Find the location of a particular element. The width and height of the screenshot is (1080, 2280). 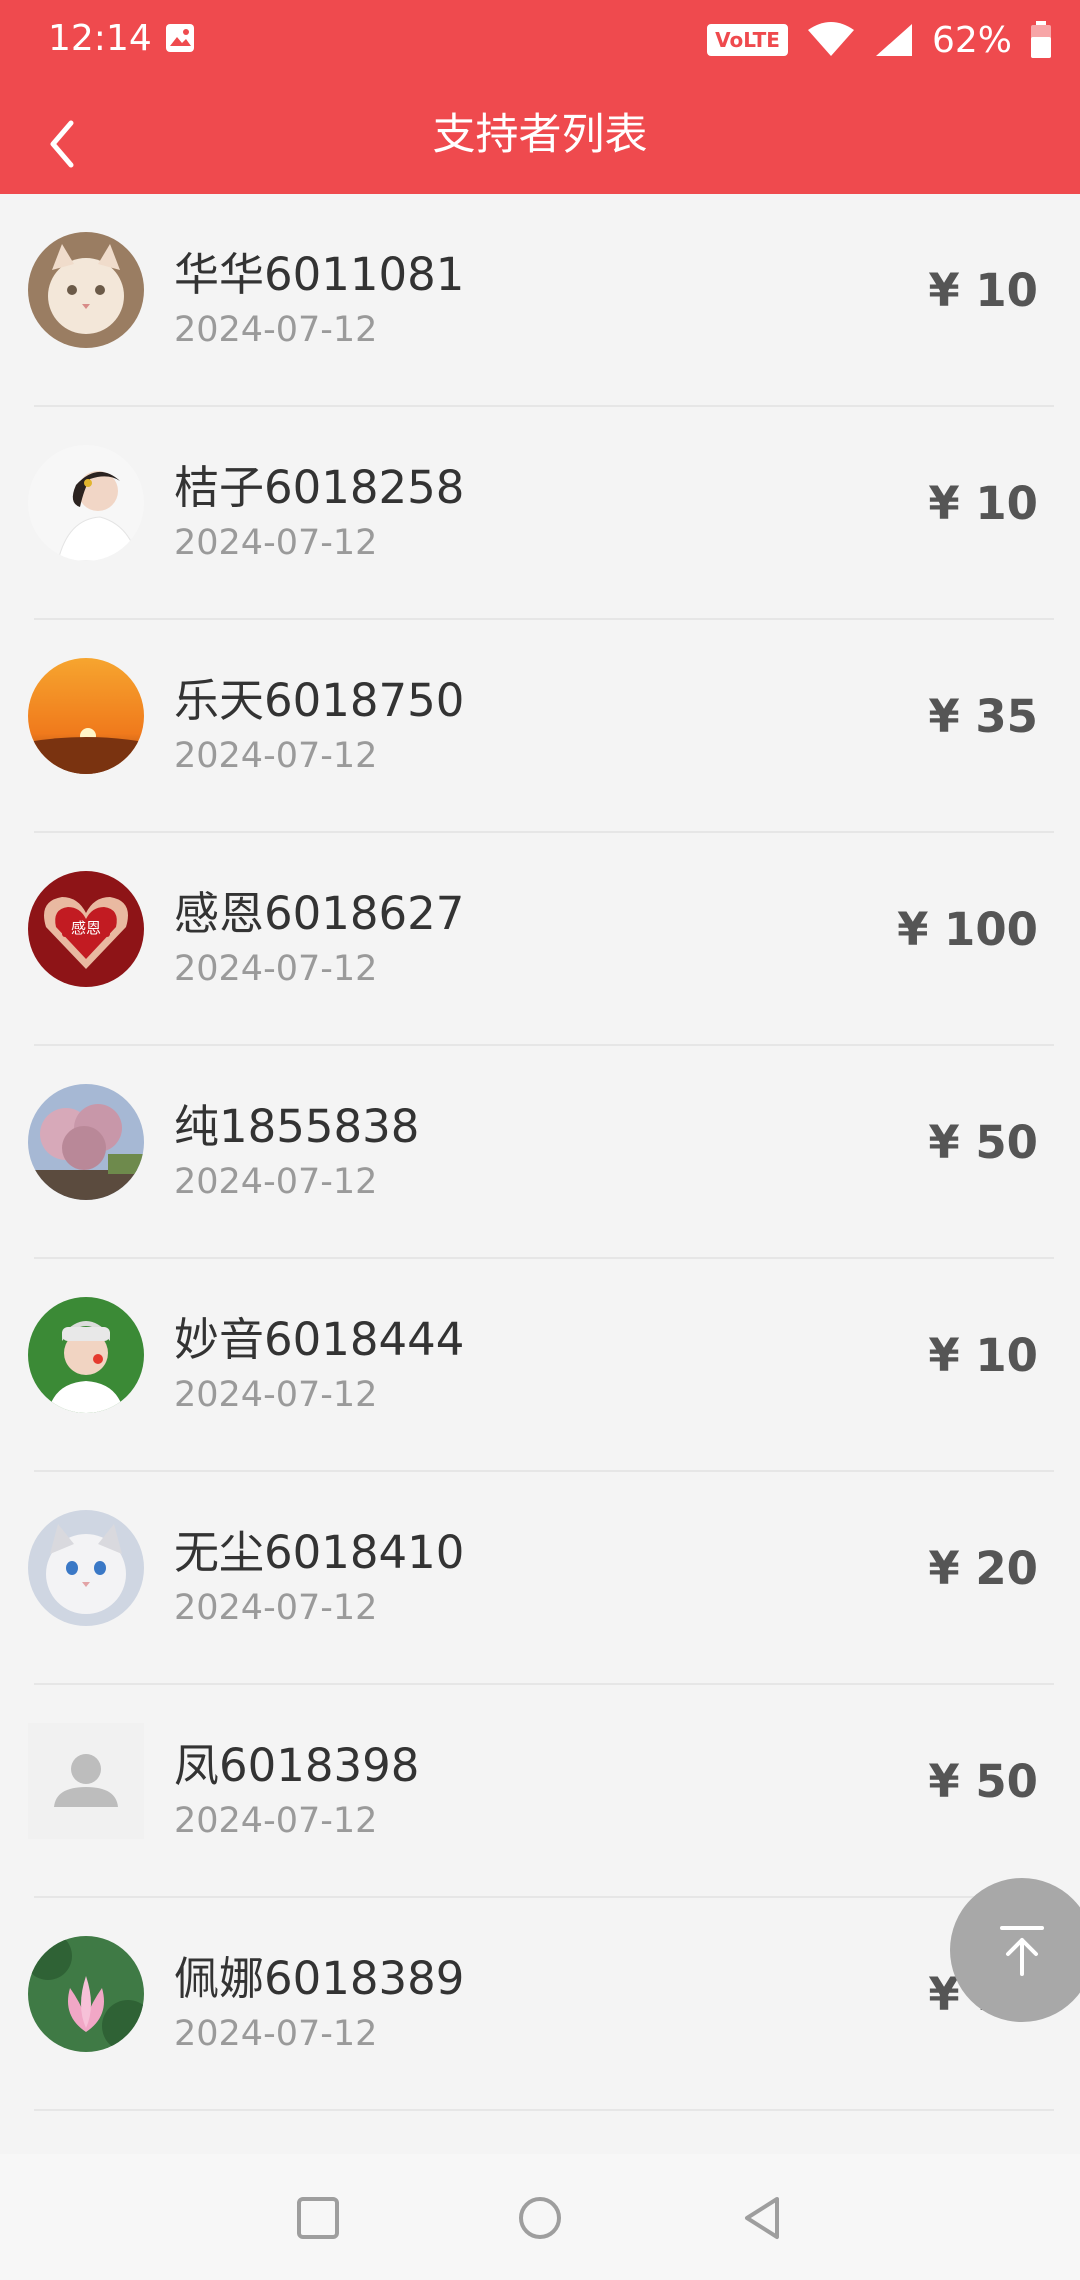

triangle-back-icon is located at coordinates (762, 2218).